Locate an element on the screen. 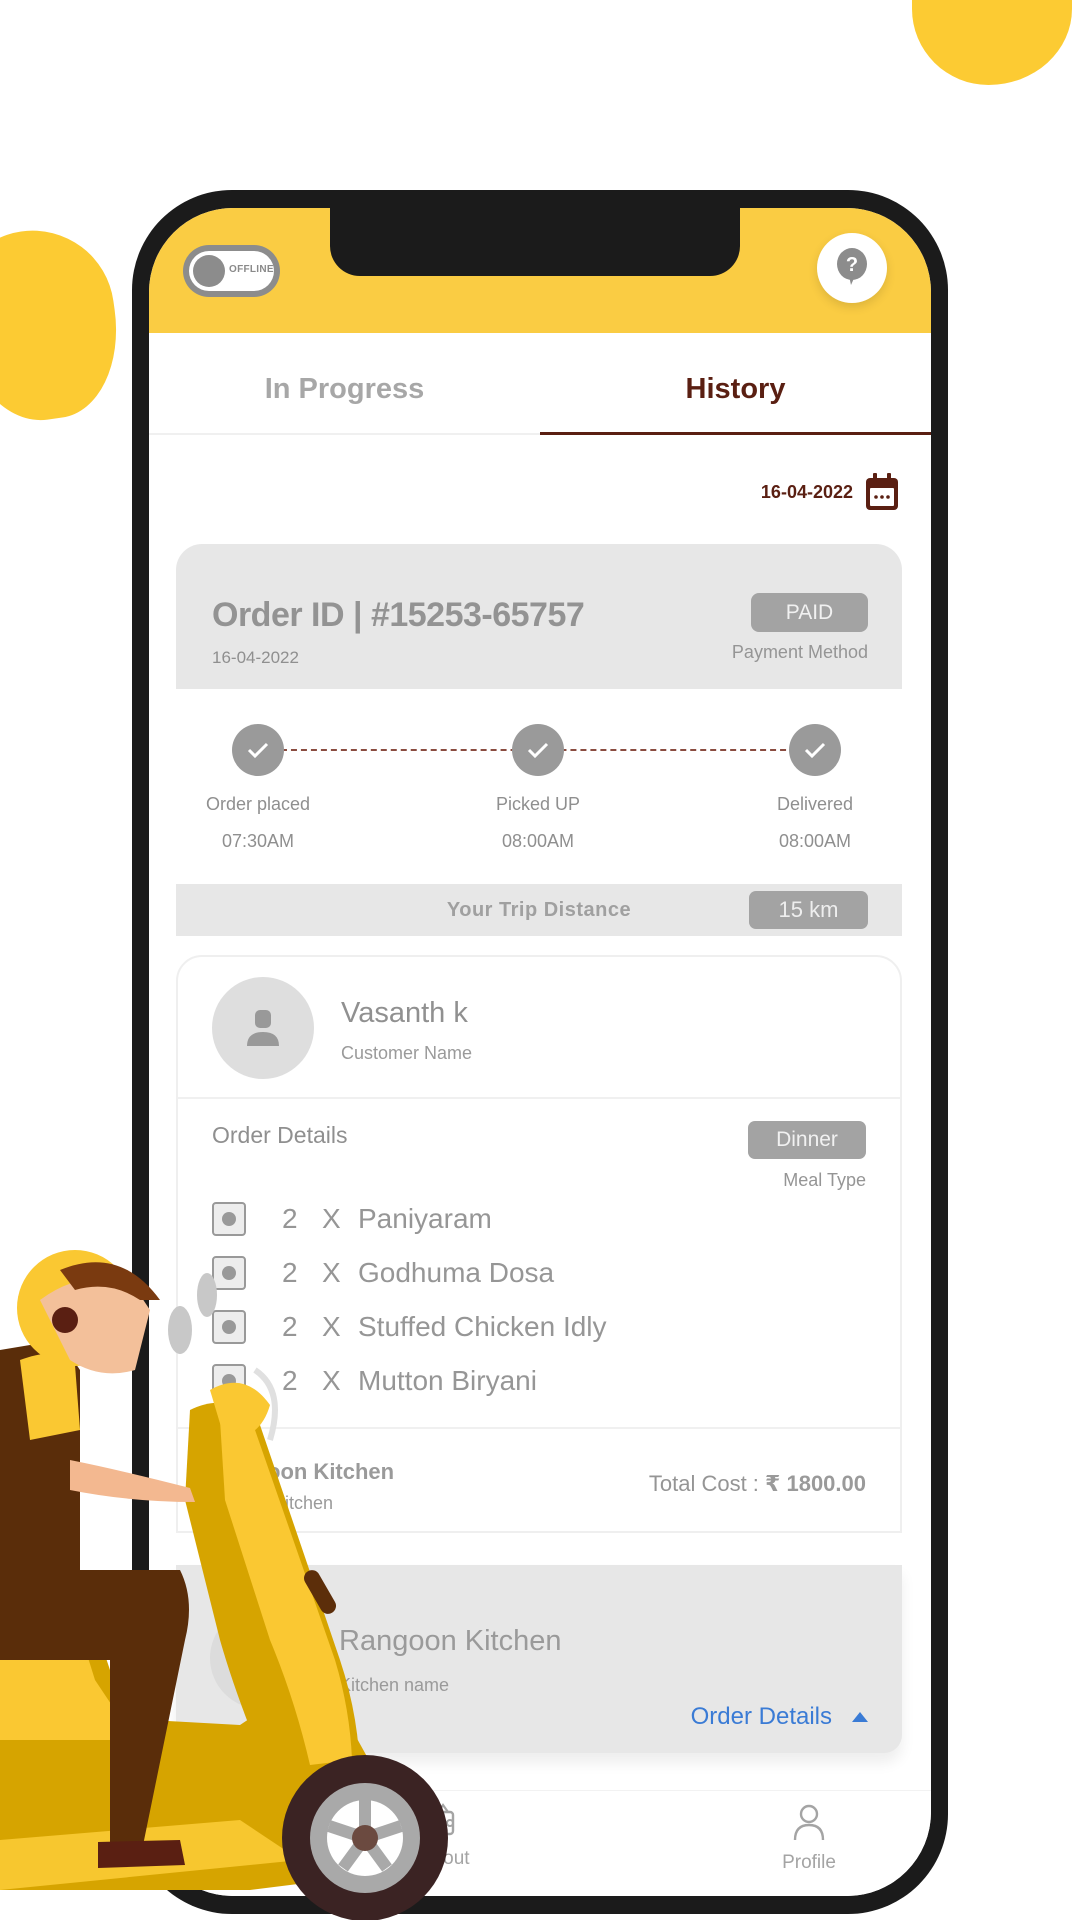  date-filter: 16-04-2022 is located at coordinates (830, 492).